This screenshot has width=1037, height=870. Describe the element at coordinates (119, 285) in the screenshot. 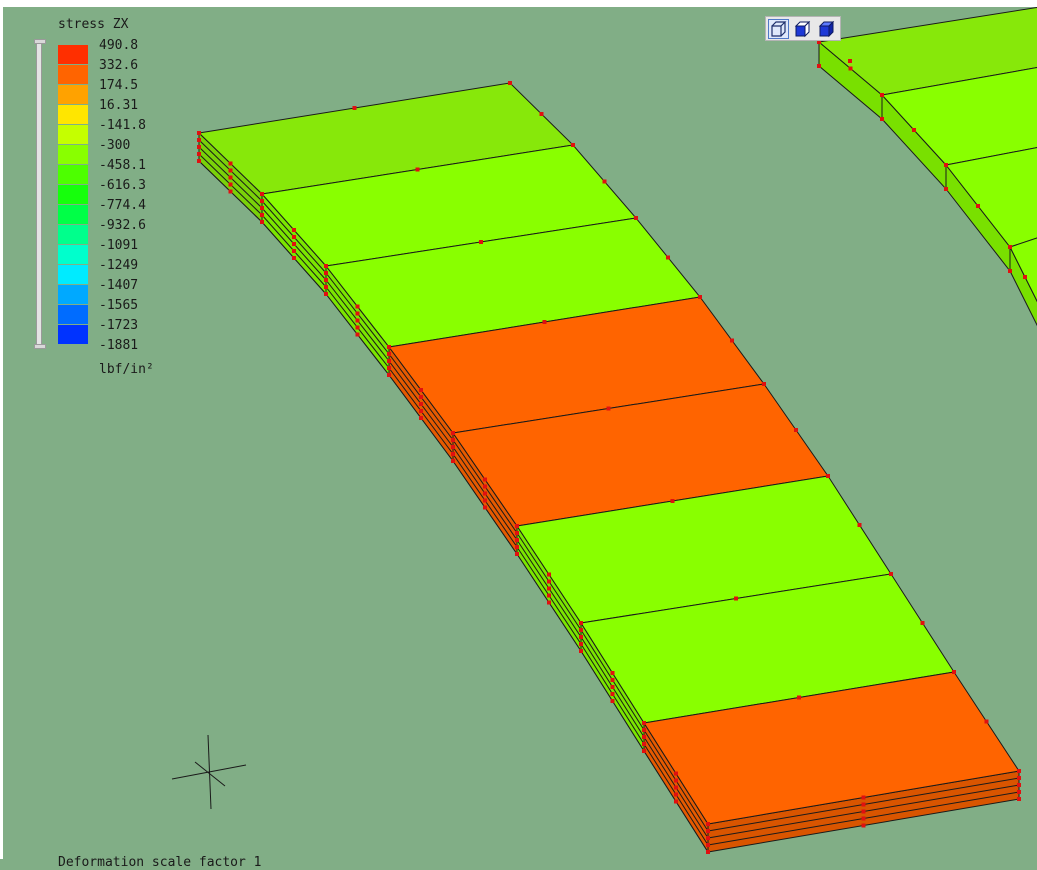

I see `legend-label: -1407` at that location.